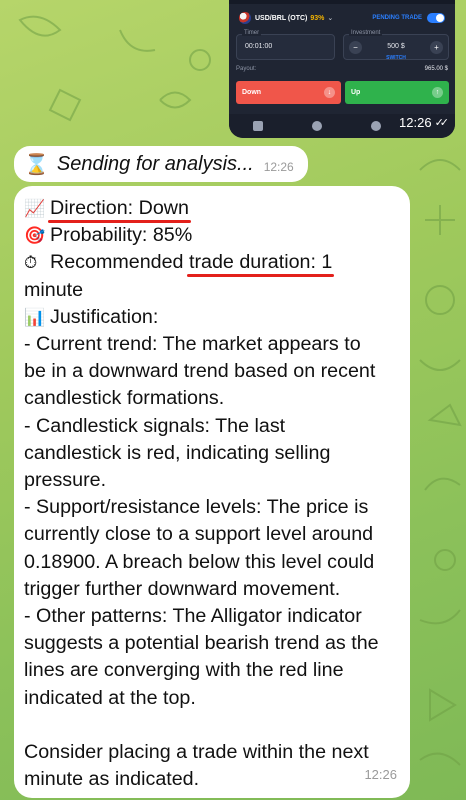  I want to click on investment-field: Investment − 500 $ SWITCH +, so click(396, 45).